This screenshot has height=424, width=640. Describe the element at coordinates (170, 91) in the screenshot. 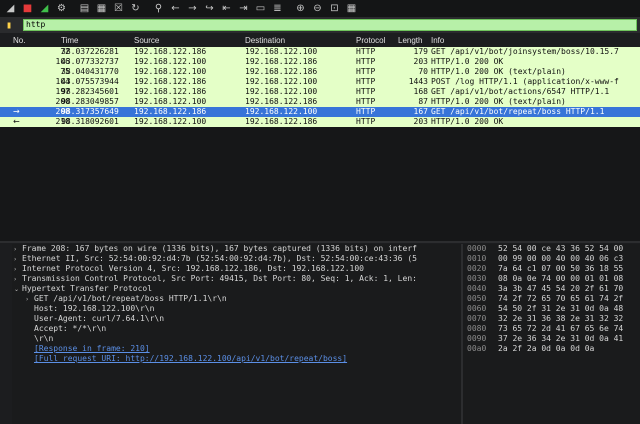

I see `packet-source: 192.168.122.186` at that location.